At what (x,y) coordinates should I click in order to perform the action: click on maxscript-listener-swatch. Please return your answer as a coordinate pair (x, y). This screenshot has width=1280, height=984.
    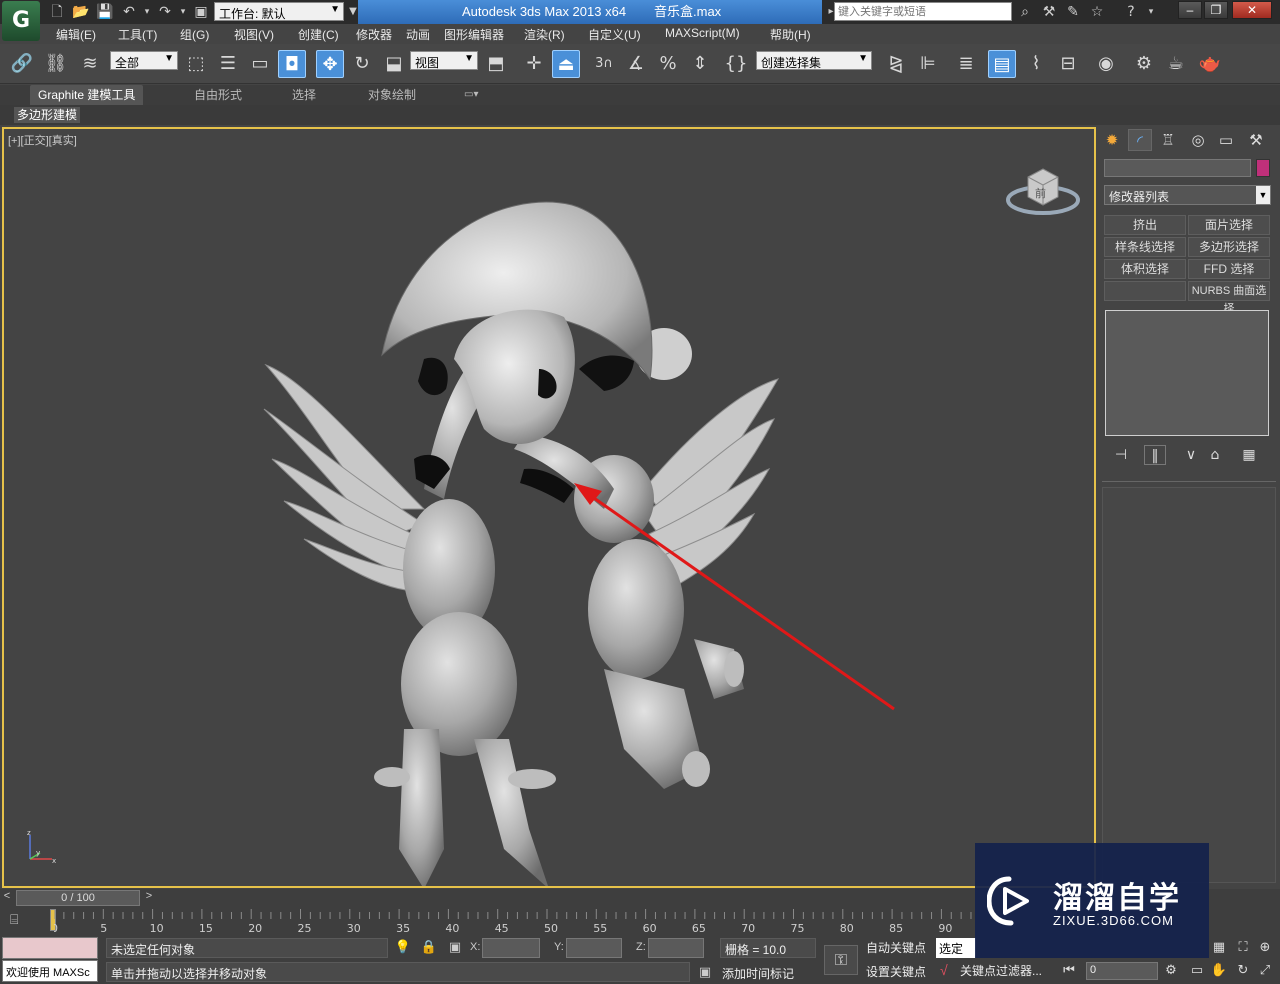
    Looking at the image, I should click on (50, 948).